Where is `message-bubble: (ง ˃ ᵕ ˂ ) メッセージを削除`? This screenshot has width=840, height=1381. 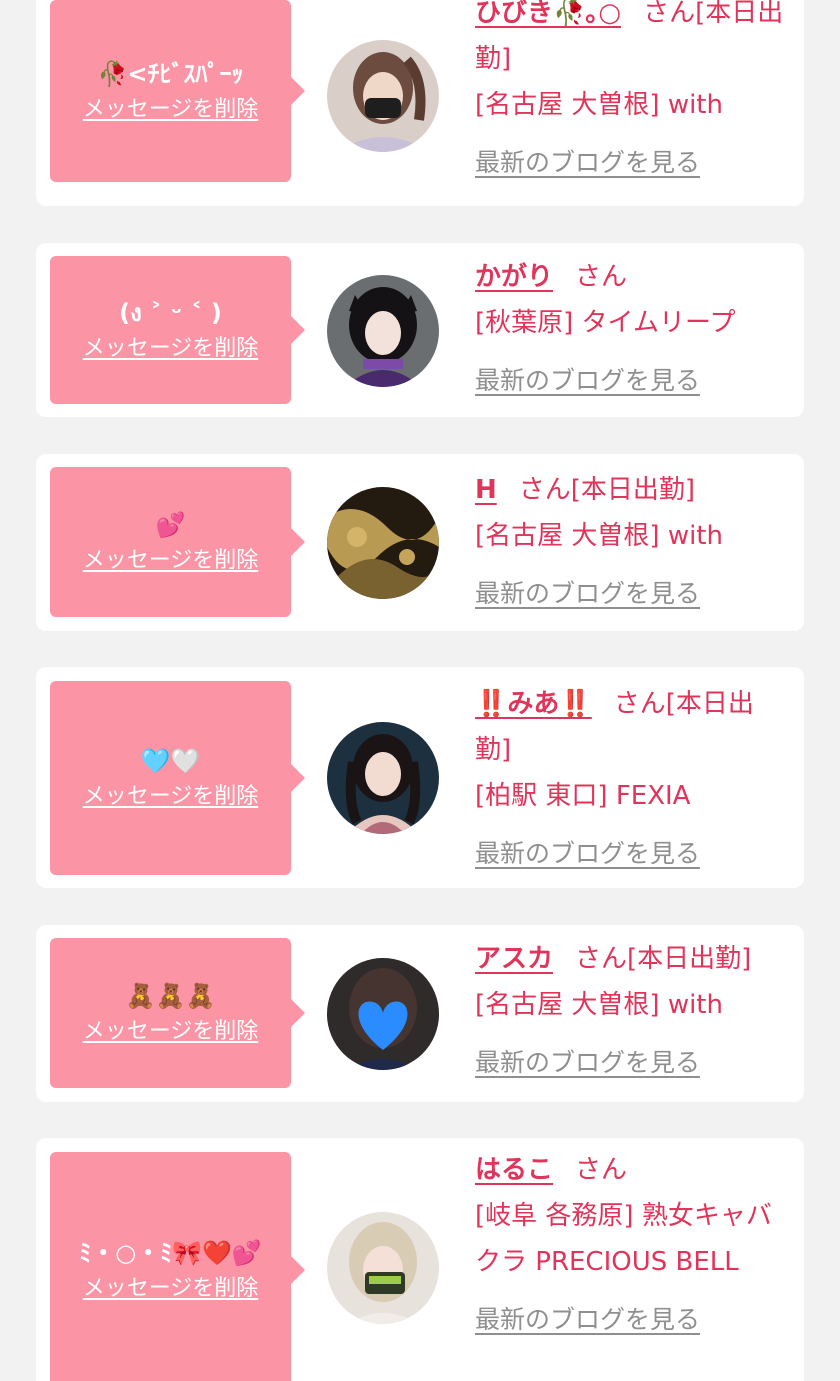
message-bubble: (ง ˃ ᵕ ˂ ) メッセージを削除 is located at coordinates (177, 330).